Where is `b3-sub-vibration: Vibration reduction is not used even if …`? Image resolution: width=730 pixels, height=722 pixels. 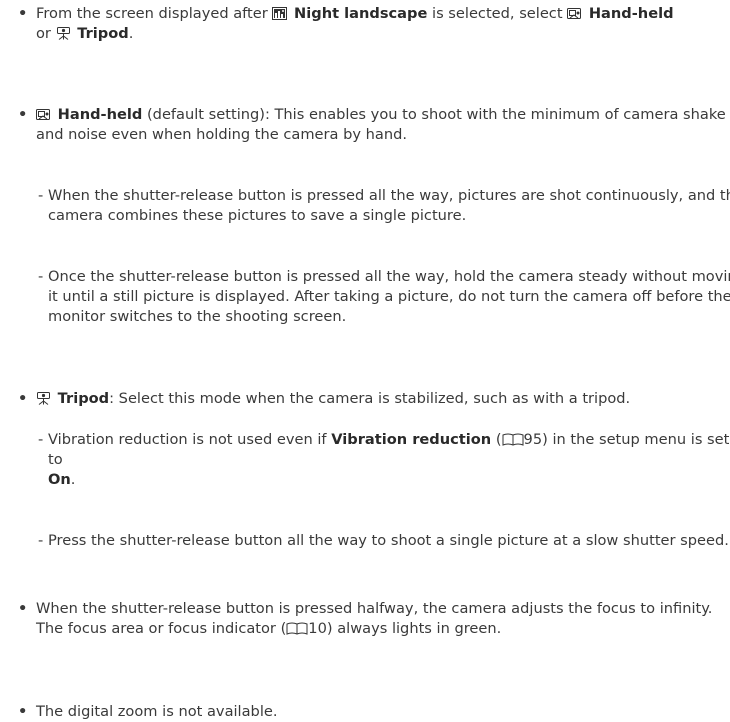 b3-sub-vibration: Vibration reduction is not used even if … is located at coordinates (374, 460).